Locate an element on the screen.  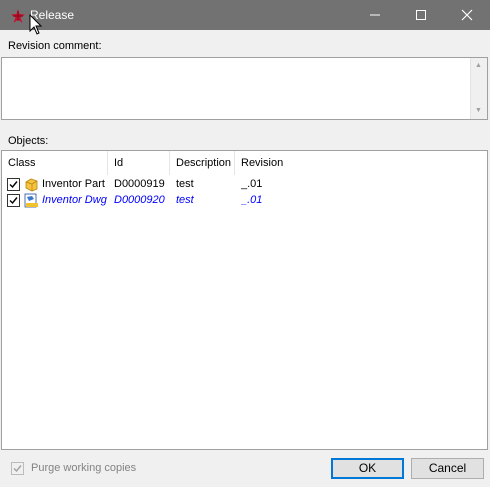
objects-label: Objects: is located at coordinates (28, 141).